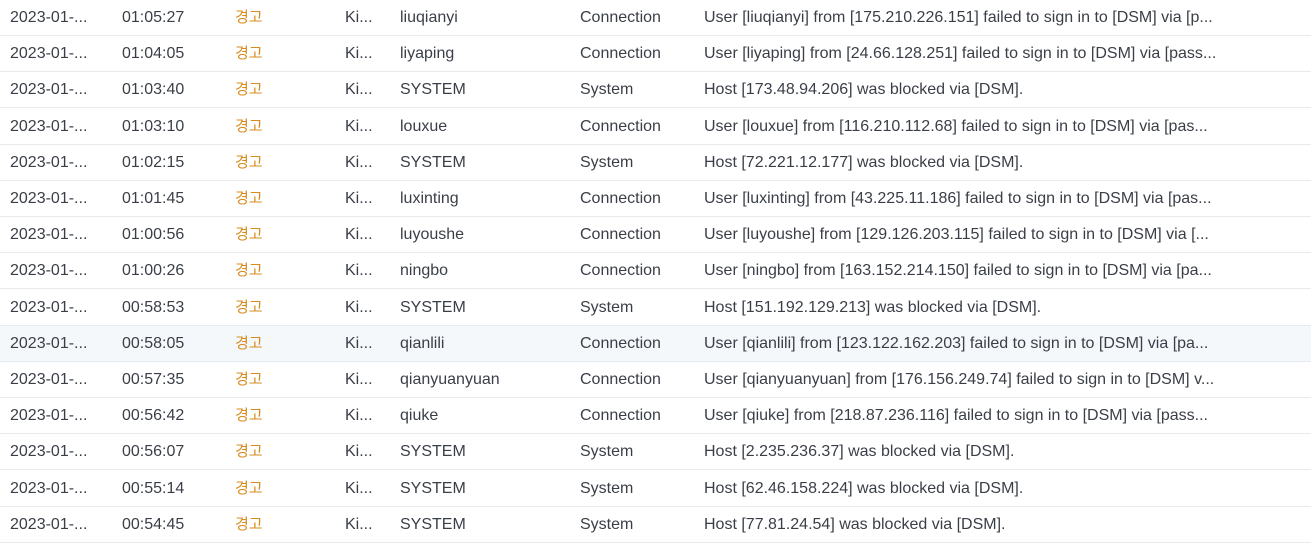  I want to click on user-cell: liyaping, so click(427, 54).